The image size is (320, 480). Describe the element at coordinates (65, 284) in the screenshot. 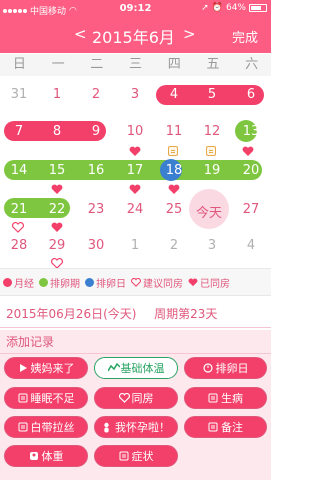

I see `legend-label: 排卵期` at that location.